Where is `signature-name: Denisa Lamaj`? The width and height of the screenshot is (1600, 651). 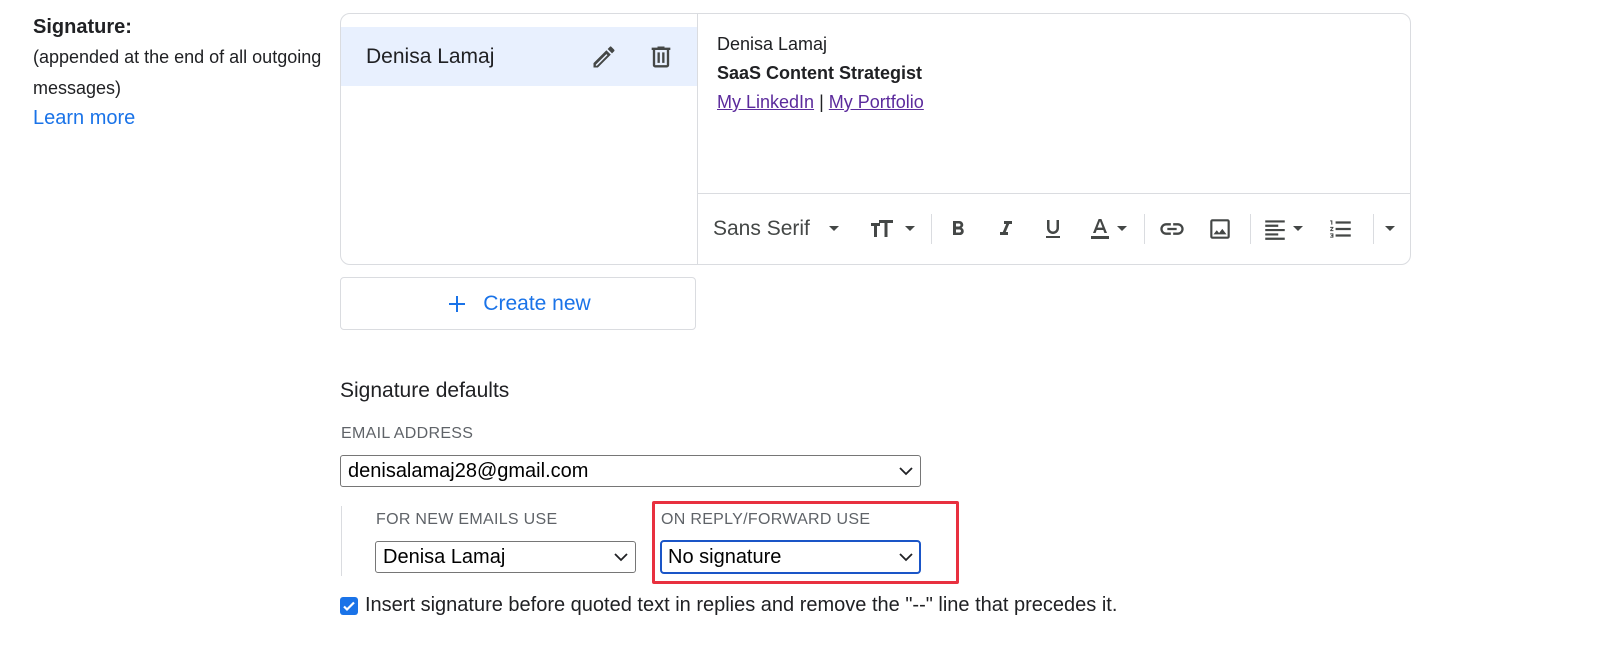 signature-name: Denisa Lamaj is located at coordinates (430, 56).